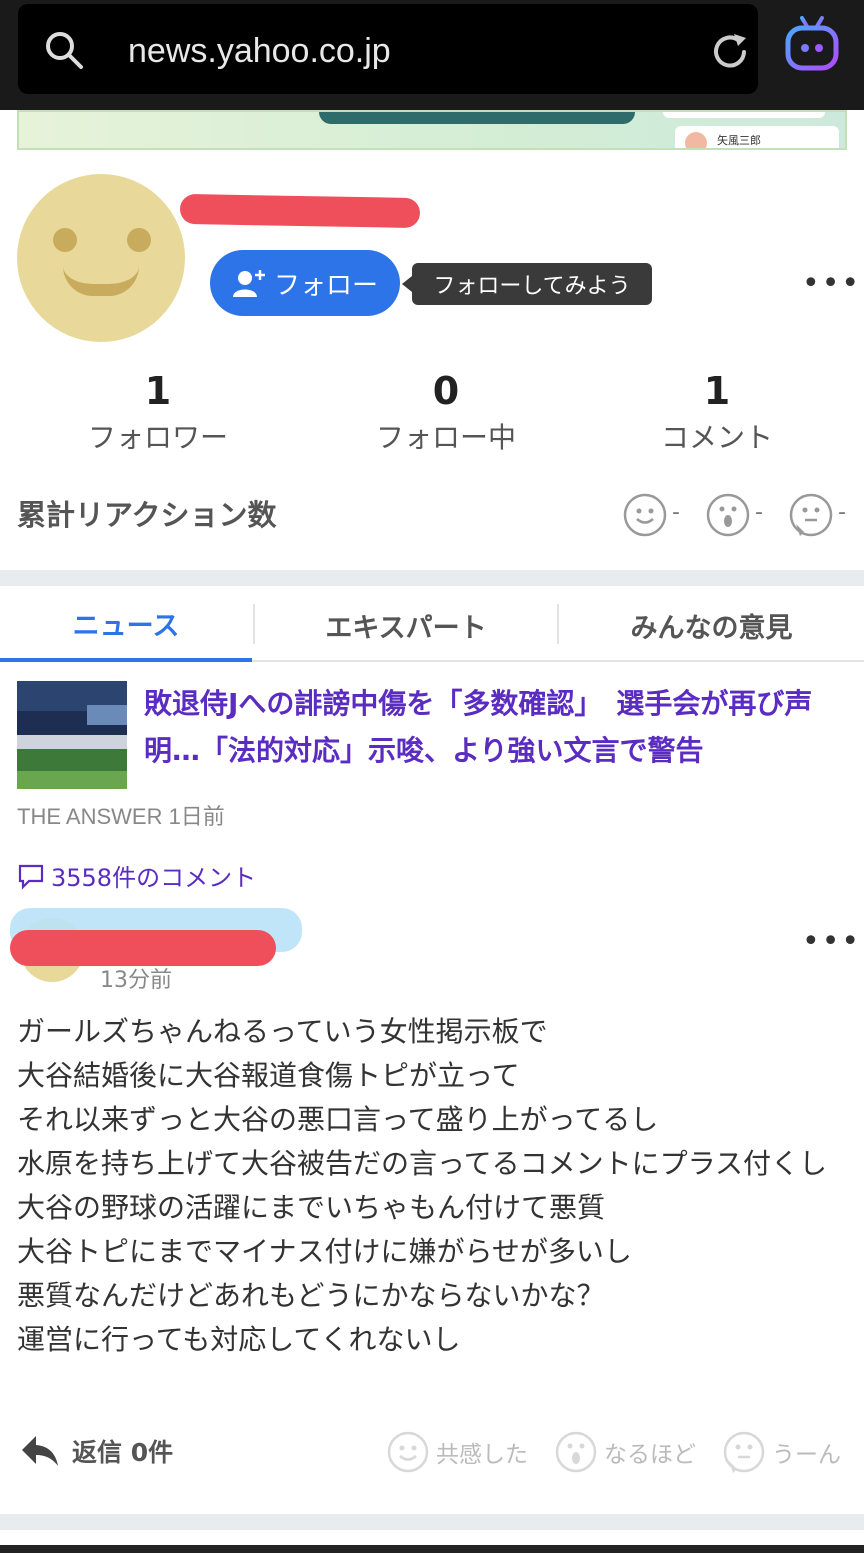 The image size is (864, 1553). What do you see at coordinates (259, 51) in the screenshot?
I see `url-text: news.yahoo.co.jp` at bounding box center [259, 51].